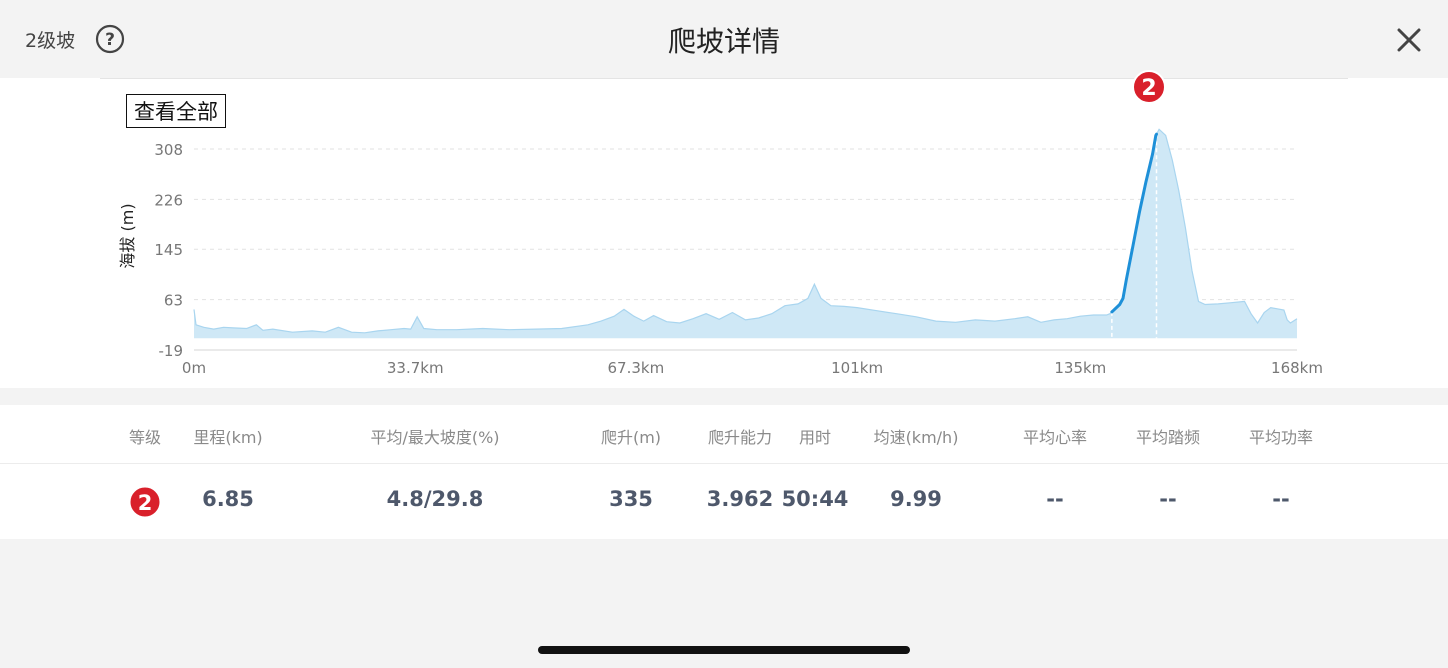 The height and width of the screenshot is (668, 1448). What do you see at coordinates (916, 499) in the screenshot?
I see `cell-avg-speed: 9.99` at bounding box center [916, 499].